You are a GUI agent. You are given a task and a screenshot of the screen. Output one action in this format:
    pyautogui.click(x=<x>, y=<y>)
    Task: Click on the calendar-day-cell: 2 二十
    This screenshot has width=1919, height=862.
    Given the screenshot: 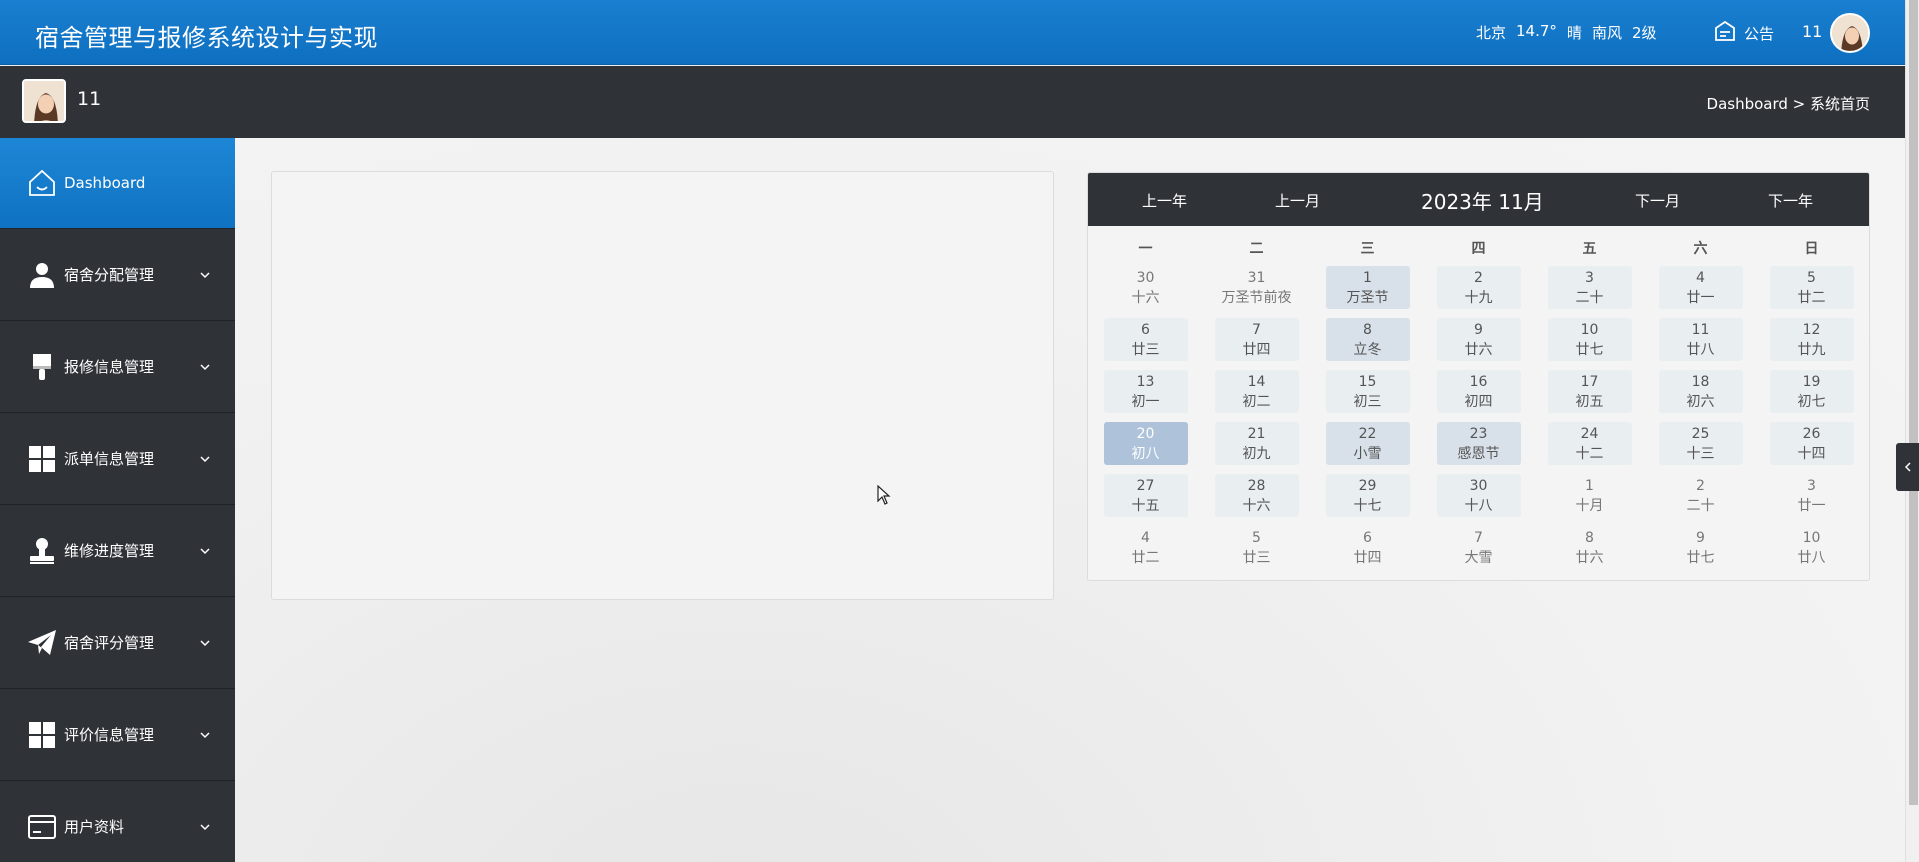 What is the action you would take?
    pyautogui.click(x=1701, y=495)
    